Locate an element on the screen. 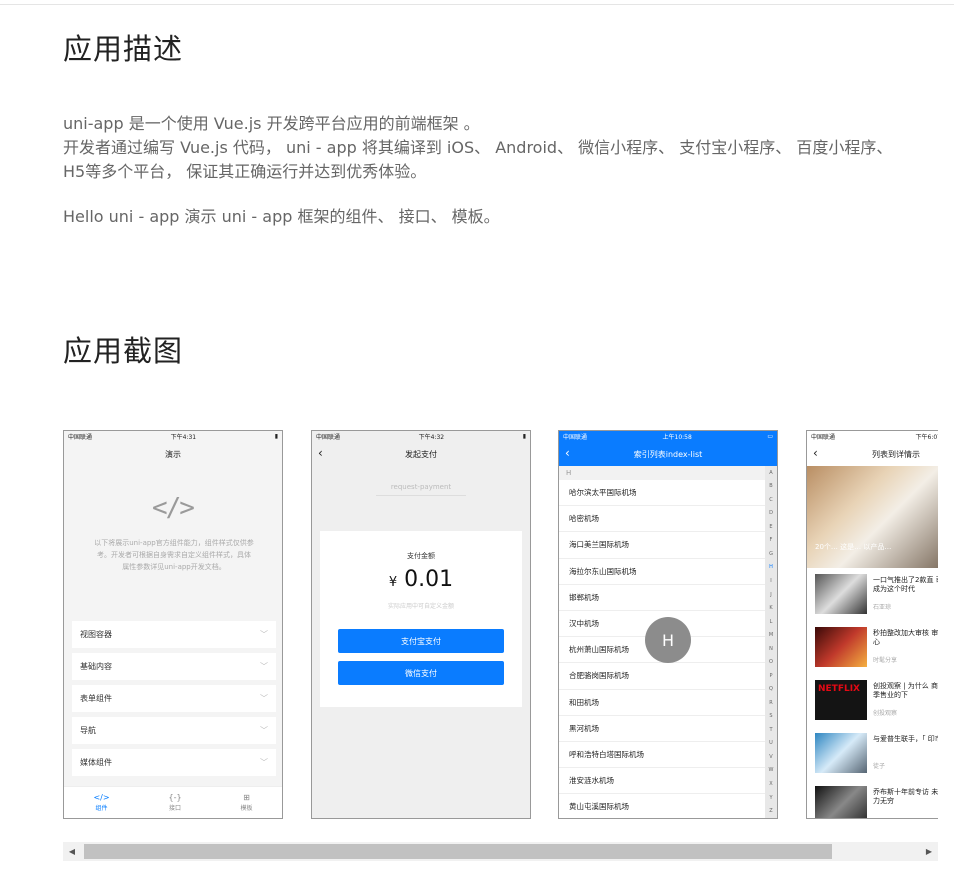 The width and height of the screenshot is (954, 876). index-letter: K is located at coordinates (771, 608).